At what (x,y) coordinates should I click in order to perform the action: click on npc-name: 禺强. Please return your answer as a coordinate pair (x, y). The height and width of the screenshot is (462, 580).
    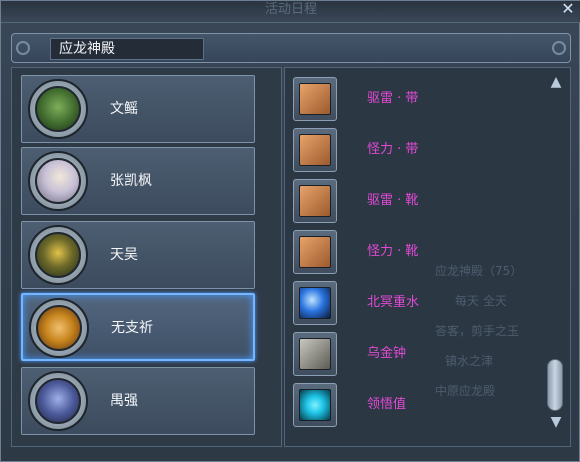
    Looking at the image, I should click on (124, 401).